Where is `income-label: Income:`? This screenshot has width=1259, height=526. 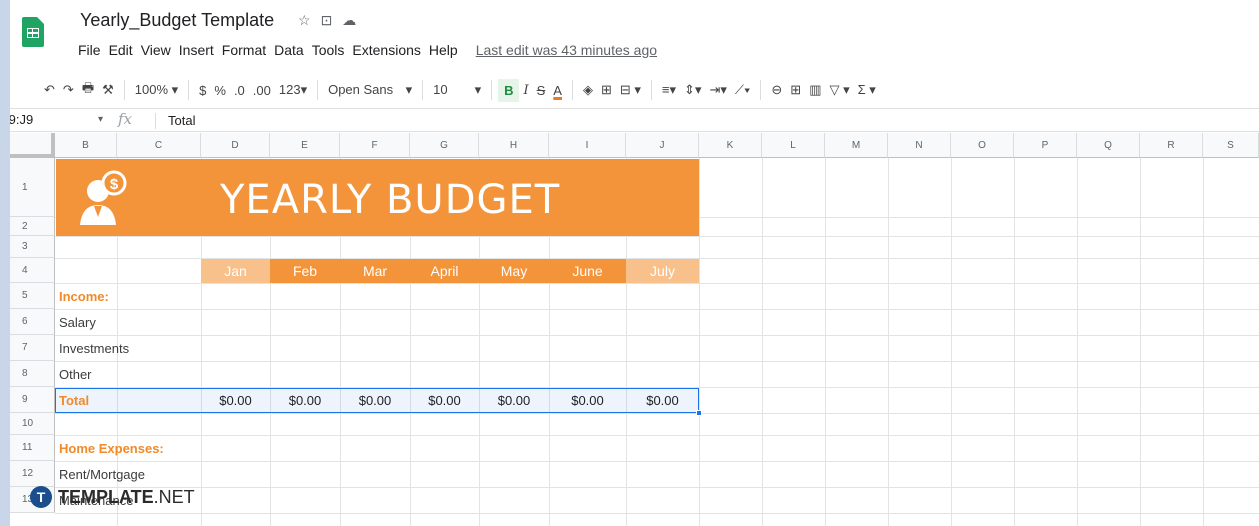
income-label: Income: is located at coordinates (84, 296).